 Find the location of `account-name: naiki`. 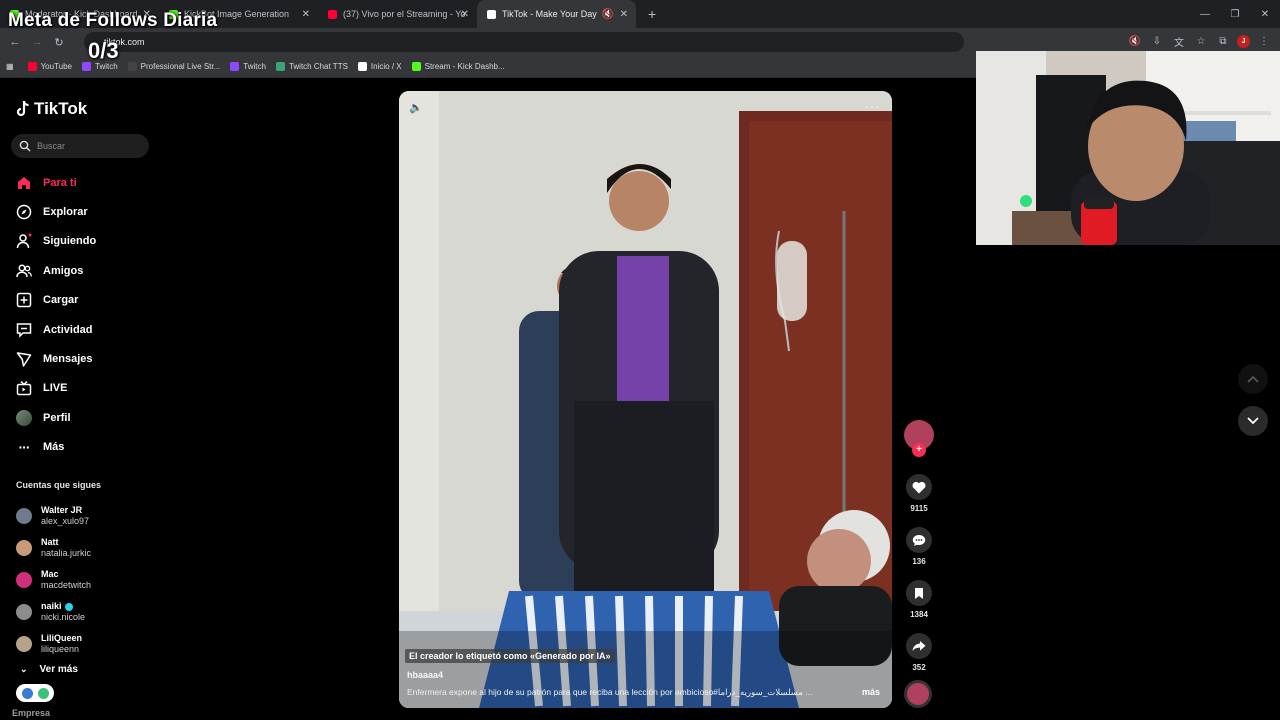

account-name: naiki is located at coordinates (51, 606).